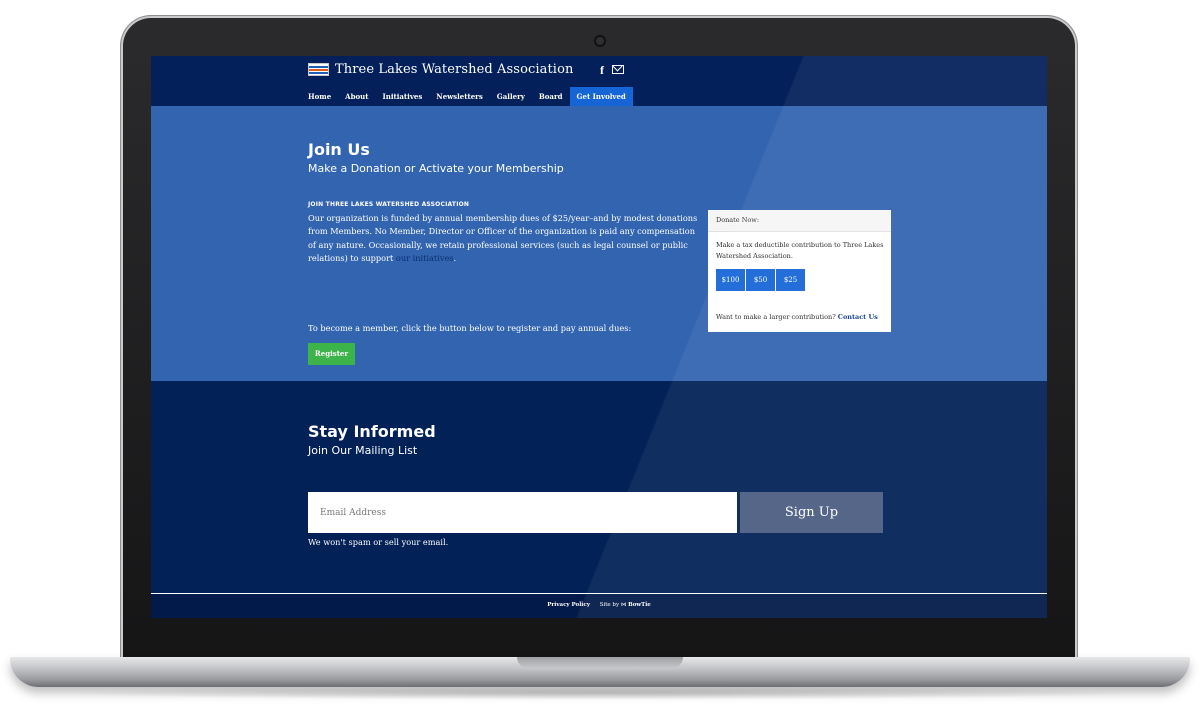 The image size is (1200, 725). I want to click on donate-100-button: $100, so click(730, 280).